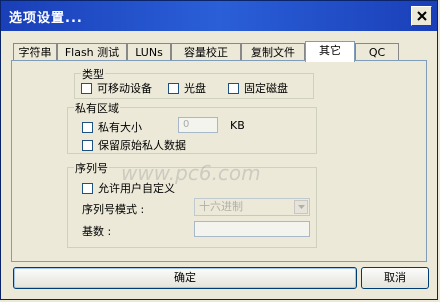 Image resolution: width=440 pixels, height=302 pixels. I want to click on keep-private-data-checkbox: 保留原始私人数据, so click(134, 145).